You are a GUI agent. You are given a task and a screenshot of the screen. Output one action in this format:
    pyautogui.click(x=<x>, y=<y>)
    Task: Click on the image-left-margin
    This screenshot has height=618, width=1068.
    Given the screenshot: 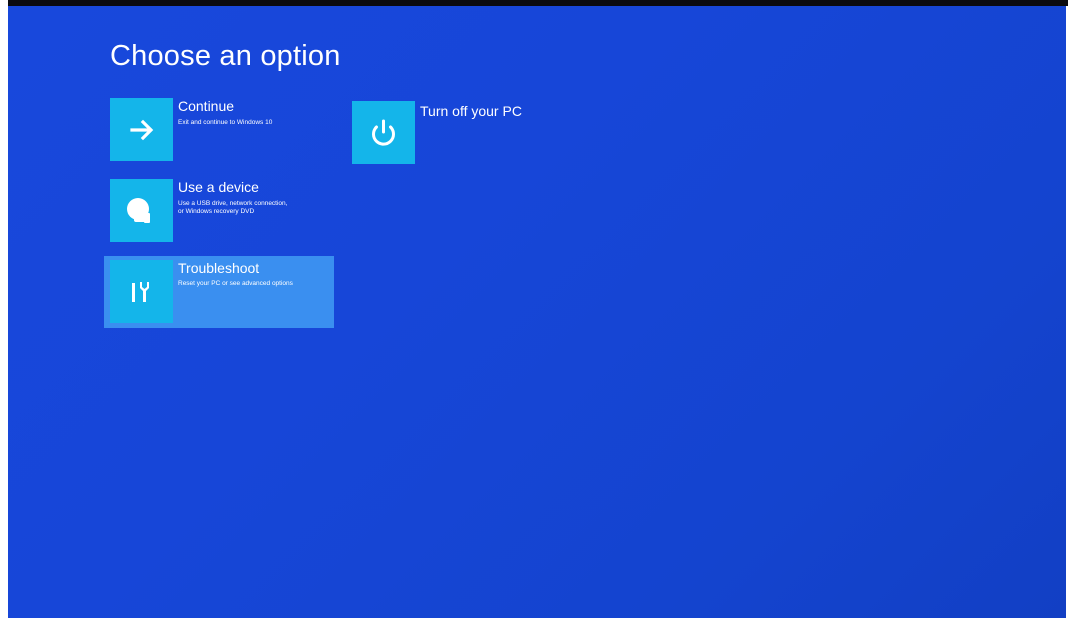 What is the action you would take?
    pyautogui.click(x=4, y=309)
    